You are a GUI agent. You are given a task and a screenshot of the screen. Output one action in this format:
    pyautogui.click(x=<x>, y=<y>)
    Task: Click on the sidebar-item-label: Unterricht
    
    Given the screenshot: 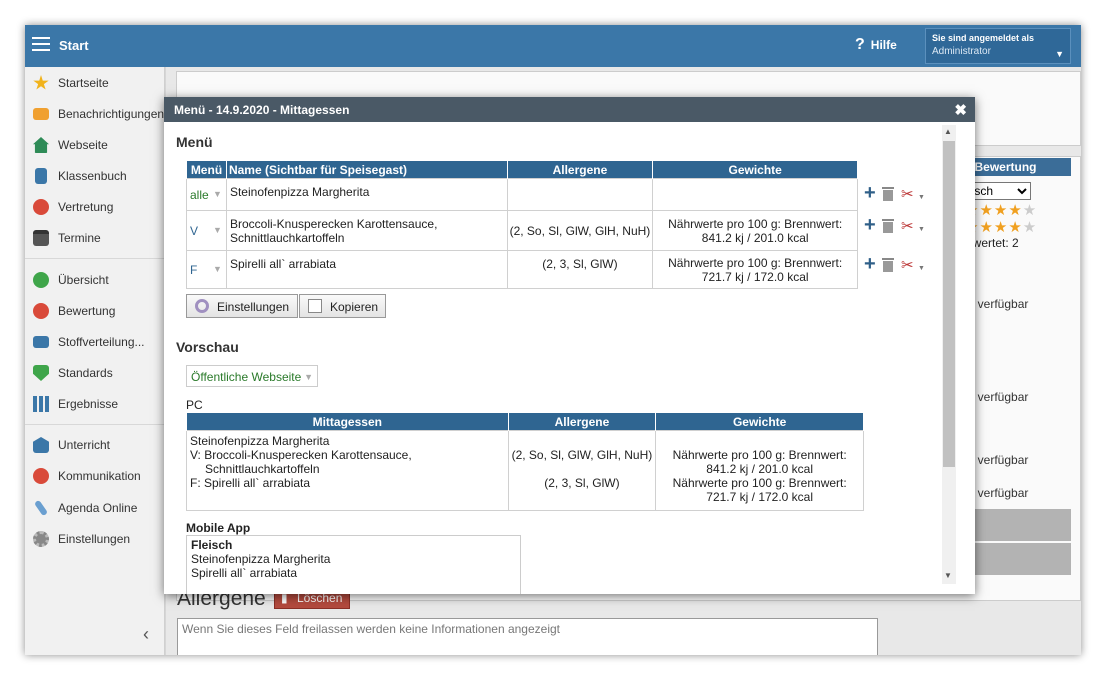 What is the action you would take?
    pyautogui.click(x=84, y=445)
    